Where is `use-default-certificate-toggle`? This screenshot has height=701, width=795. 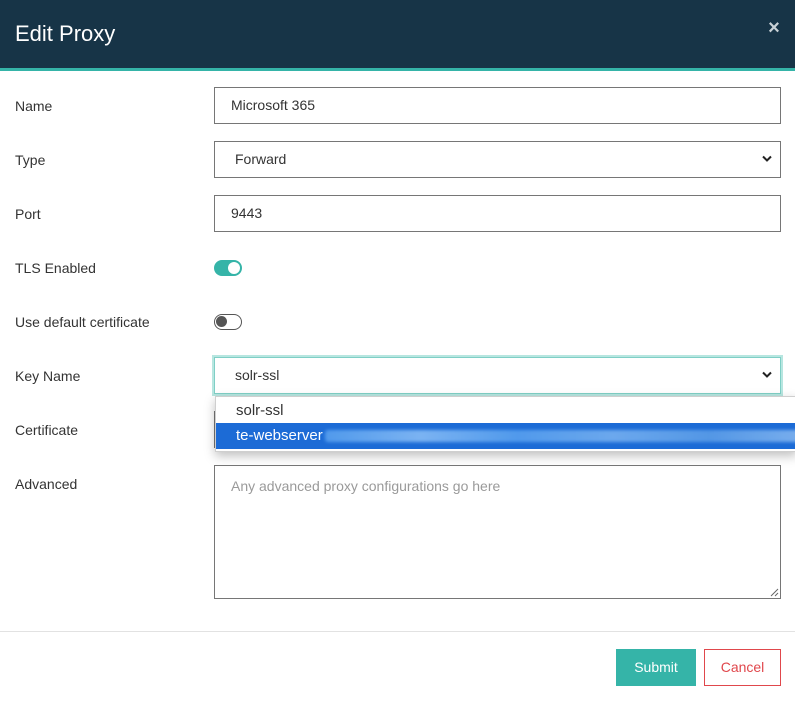
use-default-certificate-toggle is located at coordinates (228, 322).